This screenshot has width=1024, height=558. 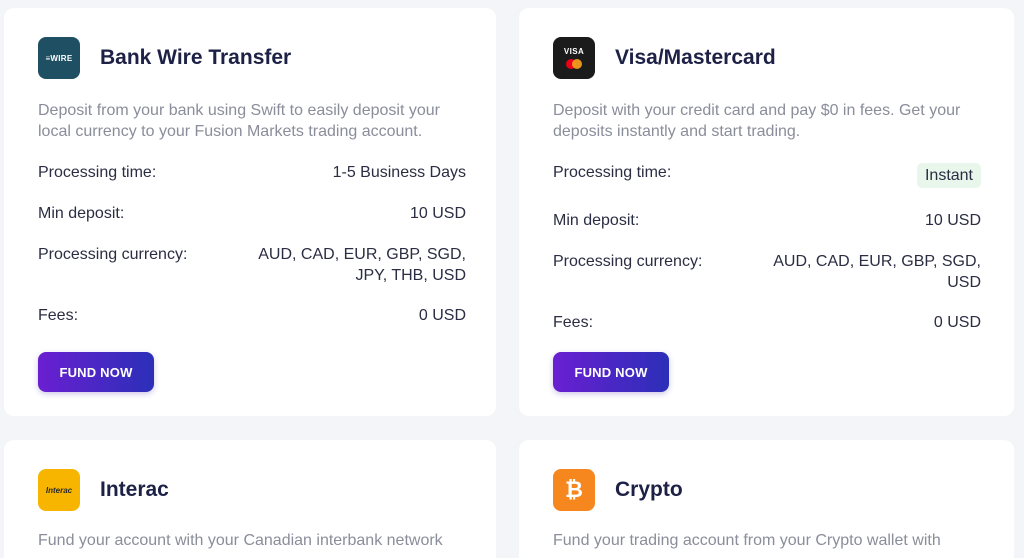 I want to click on card-header: ₿ Crypto, so click(x=618, y=490).